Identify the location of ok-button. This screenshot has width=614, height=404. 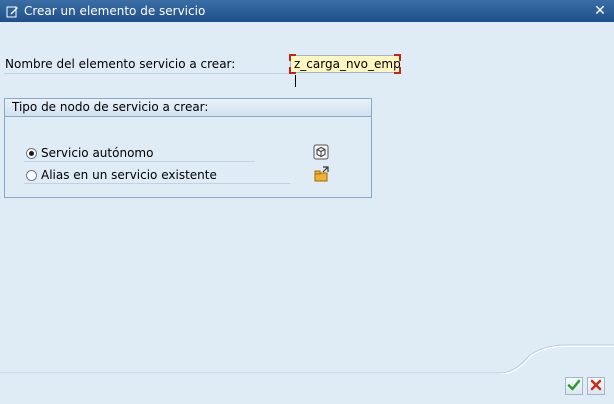
(574, 386).